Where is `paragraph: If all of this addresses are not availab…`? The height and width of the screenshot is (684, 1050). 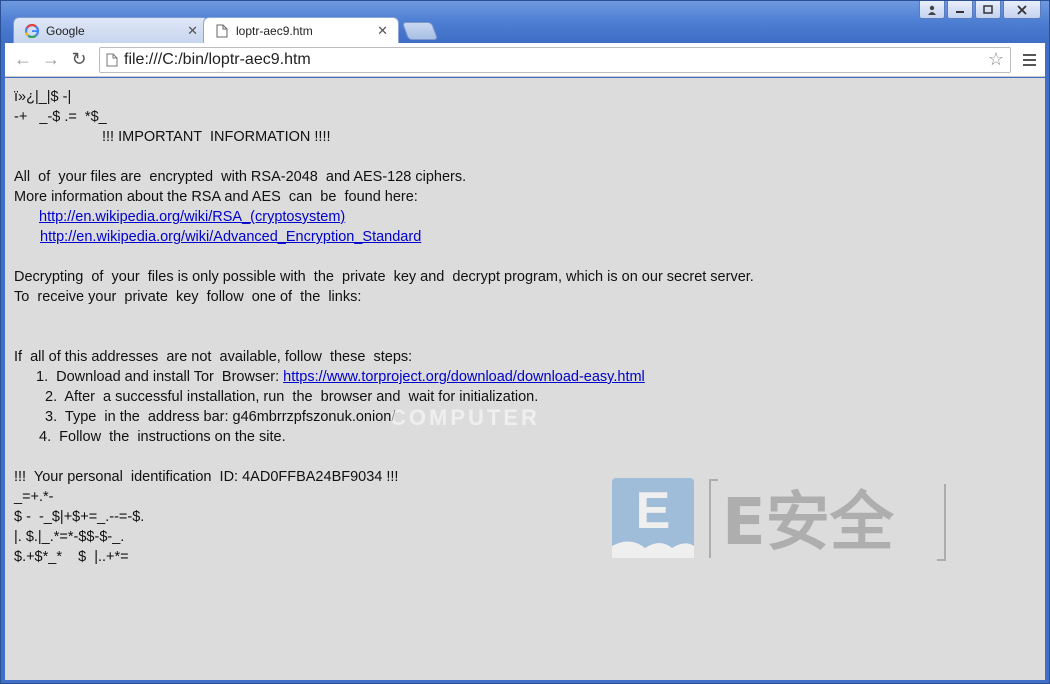 paragraph: If all of this addresses are not availab… is located at coordinates (213, 357).